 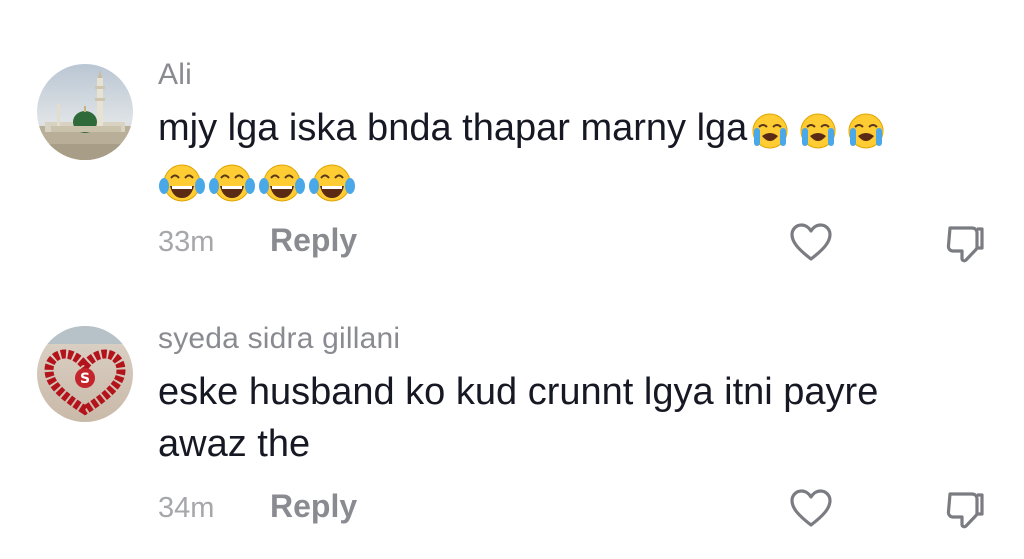 What do you see at coordinates (234, 444) in the screenshot?
I see `comment-text-line: awaz the` at bounding box center [234, 444].